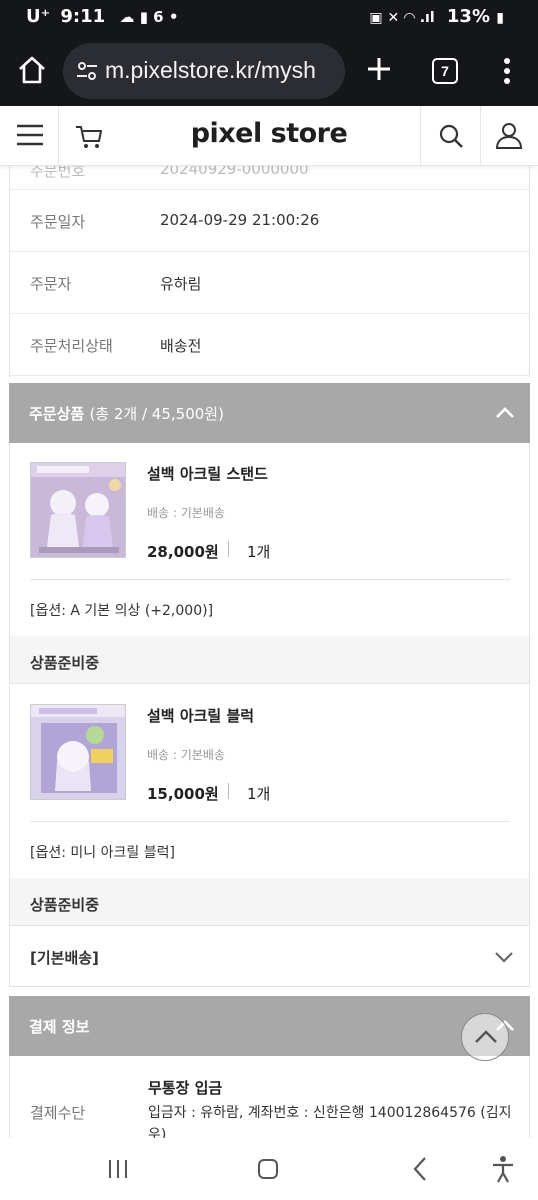  Describe the element at coordinates (451, 136) in the screenshot. I see `search-icon` at that location.